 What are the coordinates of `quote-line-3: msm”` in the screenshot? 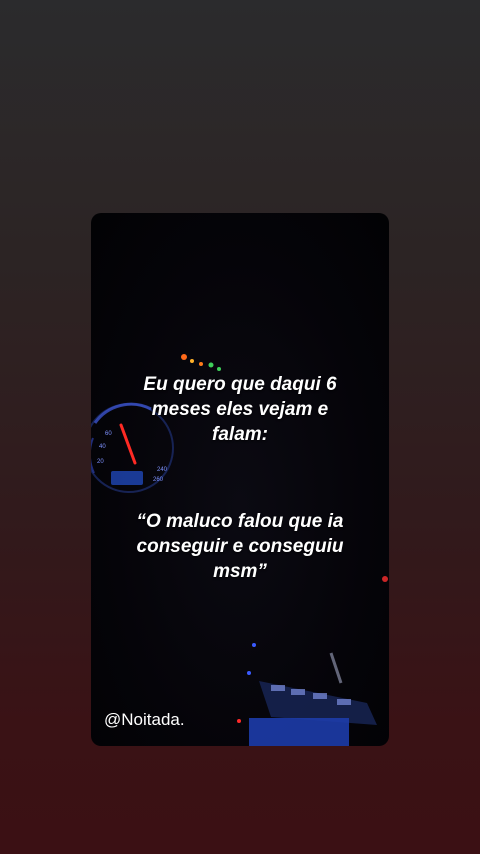 It's located at (240, 571).